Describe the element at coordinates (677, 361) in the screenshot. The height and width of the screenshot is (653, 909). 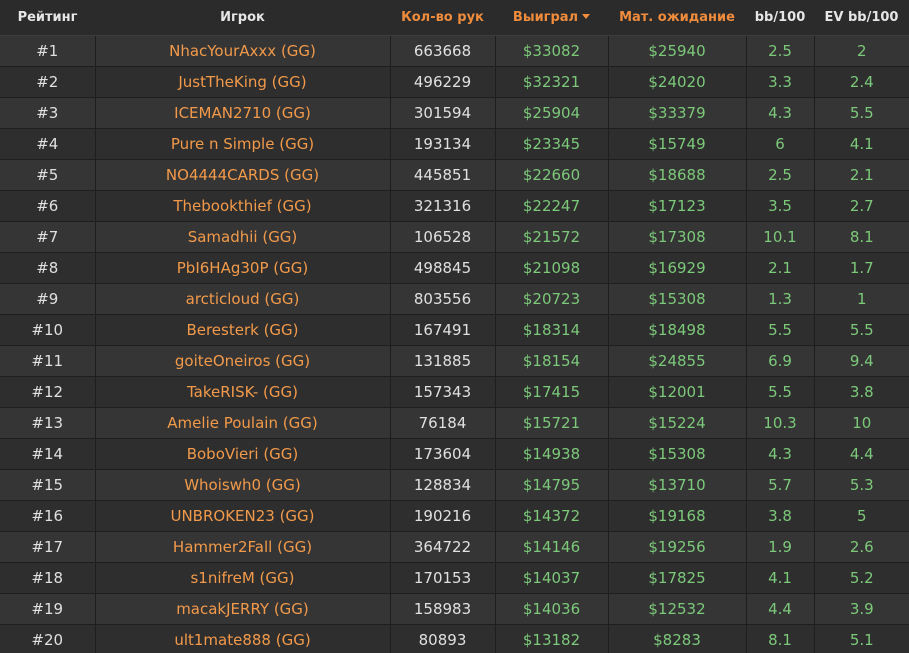
I see `ev-cell: $24855` at that location.